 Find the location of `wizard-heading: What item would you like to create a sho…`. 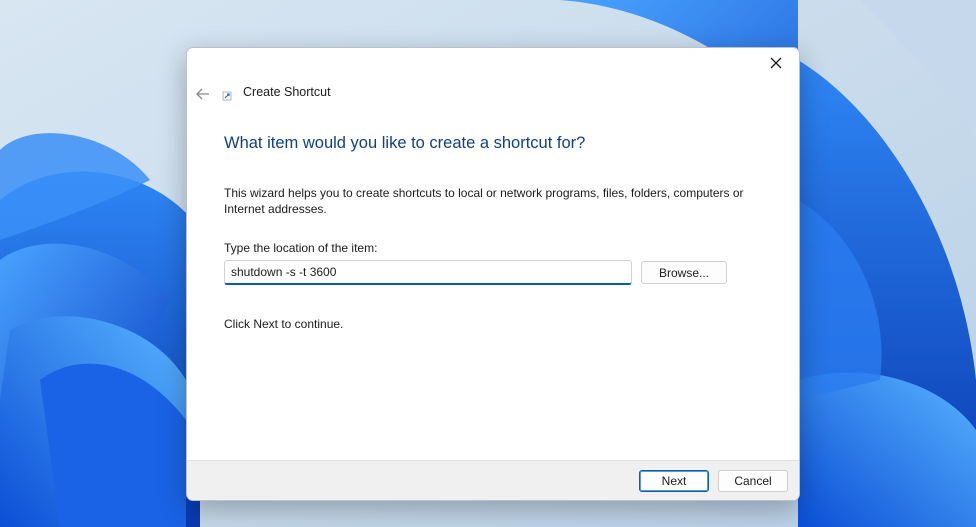

wizard-heading: What item would you like to create a sho… is located at coordinates (405, 143).